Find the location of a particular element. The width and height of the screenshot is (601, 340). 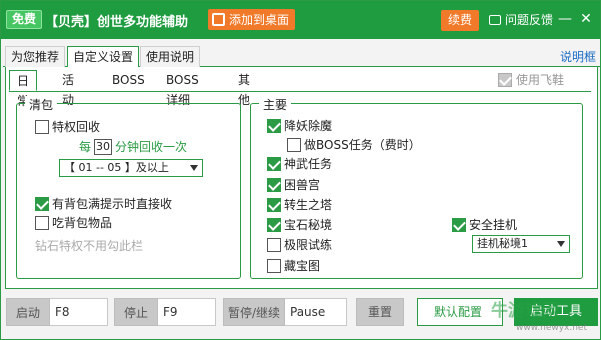

pause-hotkey: 暂停/继续 Pause is located at coordinates (285, 312).